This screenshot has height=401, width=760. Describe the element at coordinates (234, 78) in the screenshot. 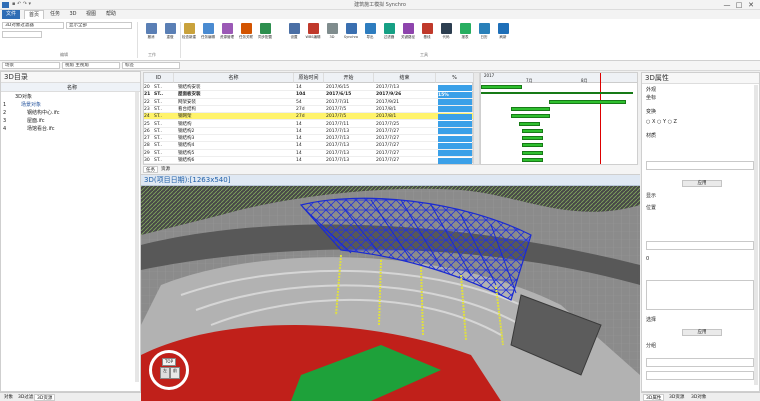

I see `gantt-col-name: 名称` at that location.